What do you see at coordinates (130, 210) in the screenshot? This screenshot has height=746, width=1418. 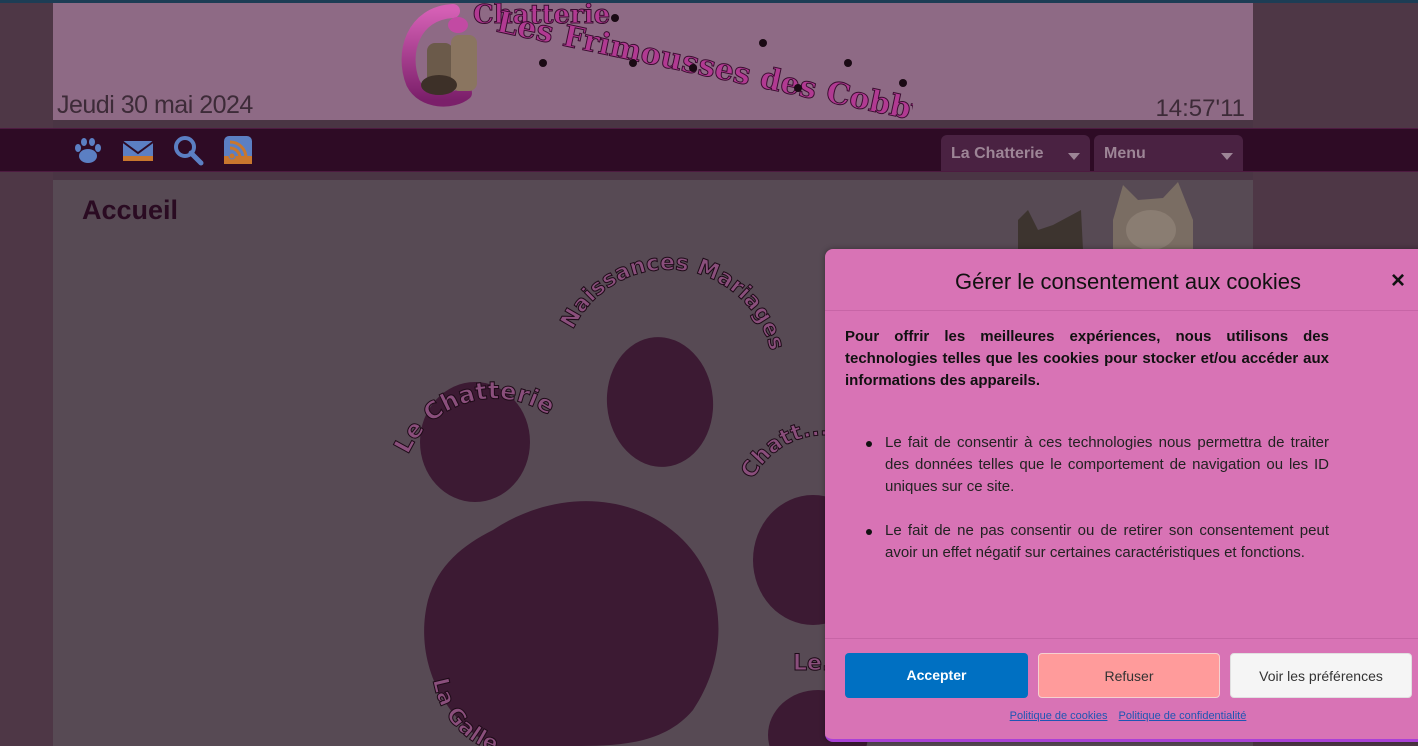 I see `page-title: Accueil` at bounding box center [130, 210].